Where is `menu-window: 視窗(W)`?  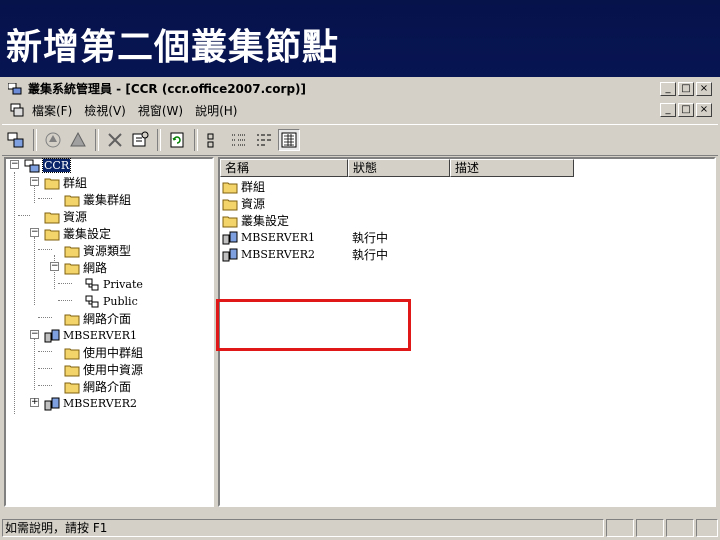 menu-window: 視窗(W) is located at coordinates (160, 110).